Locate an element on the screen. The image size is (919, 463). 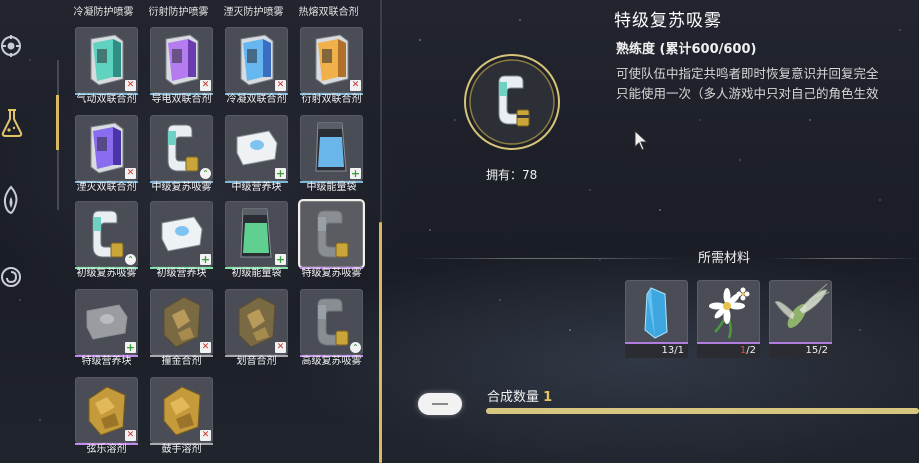
rail-active-indicator is located at coordinates (57, 122).